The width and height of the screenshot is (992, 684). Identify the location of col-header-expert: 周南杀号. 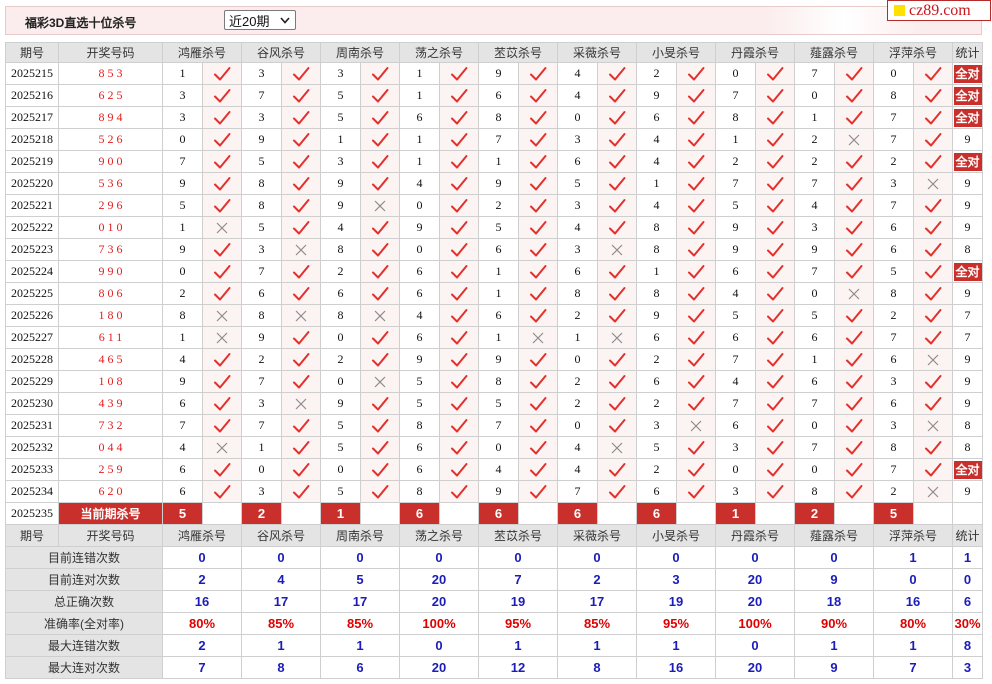
(360, 536).